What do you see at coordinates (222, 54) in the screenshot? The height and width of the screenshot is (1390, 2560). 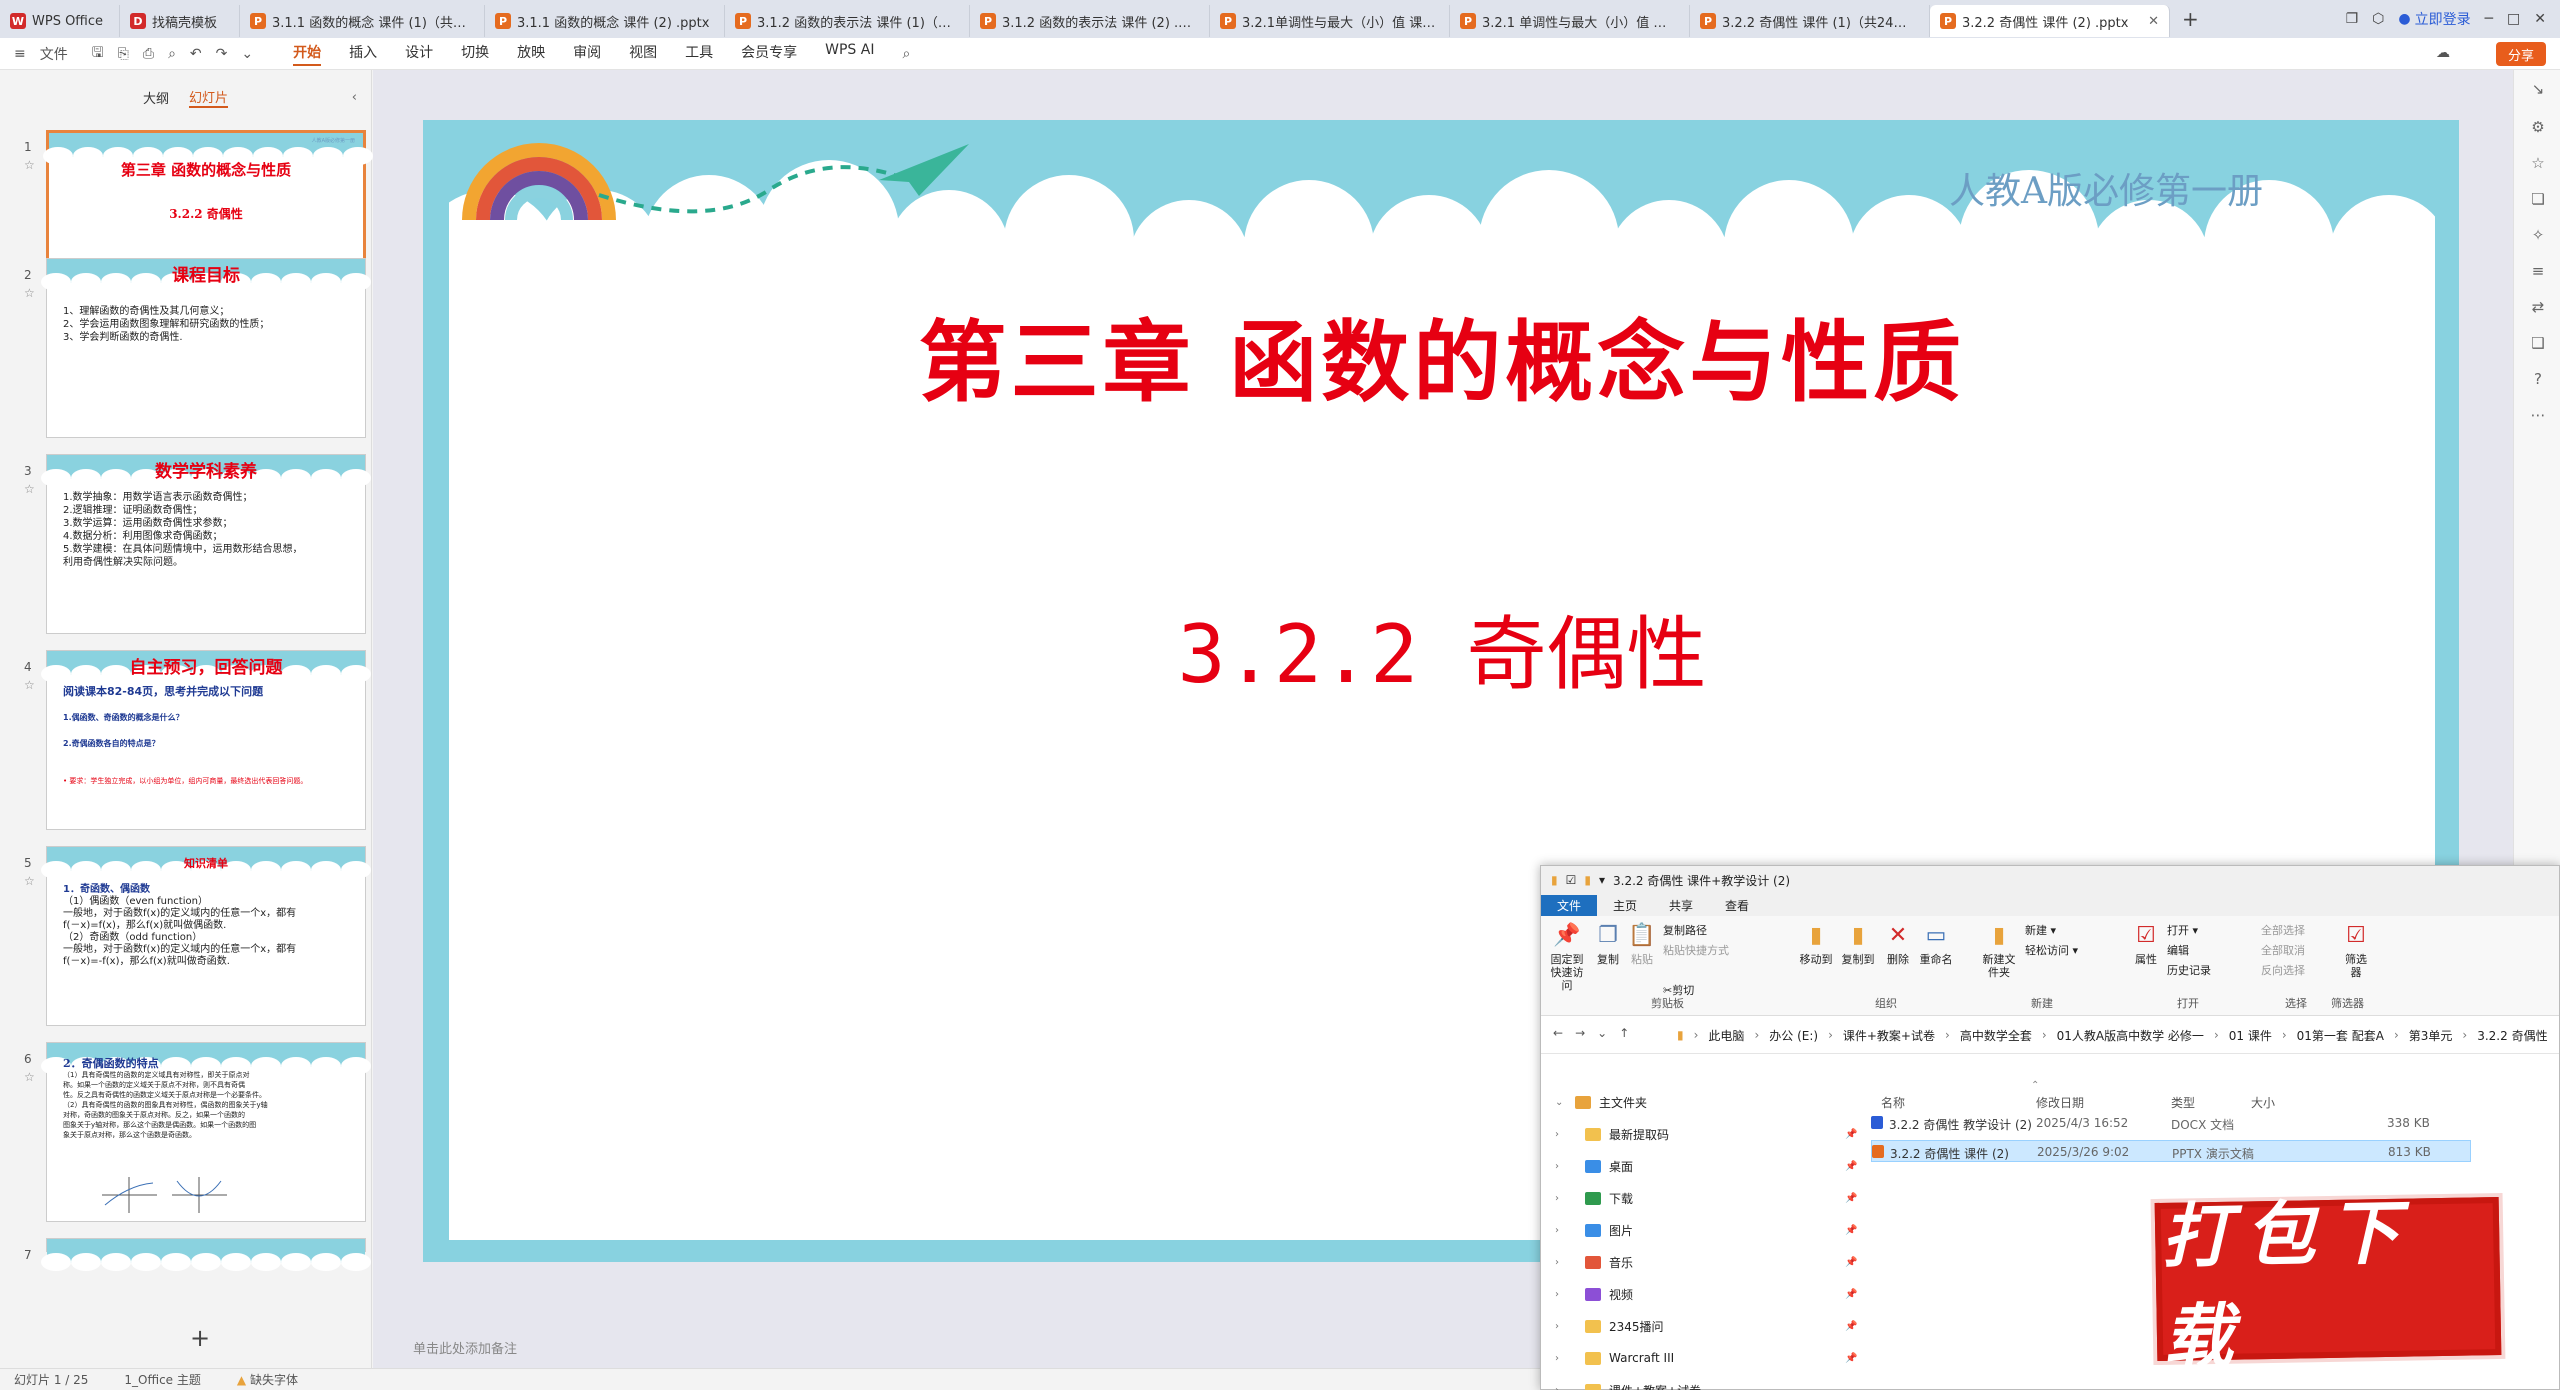 I see `redo-icon: ↷` at bounding box center [222, 54].